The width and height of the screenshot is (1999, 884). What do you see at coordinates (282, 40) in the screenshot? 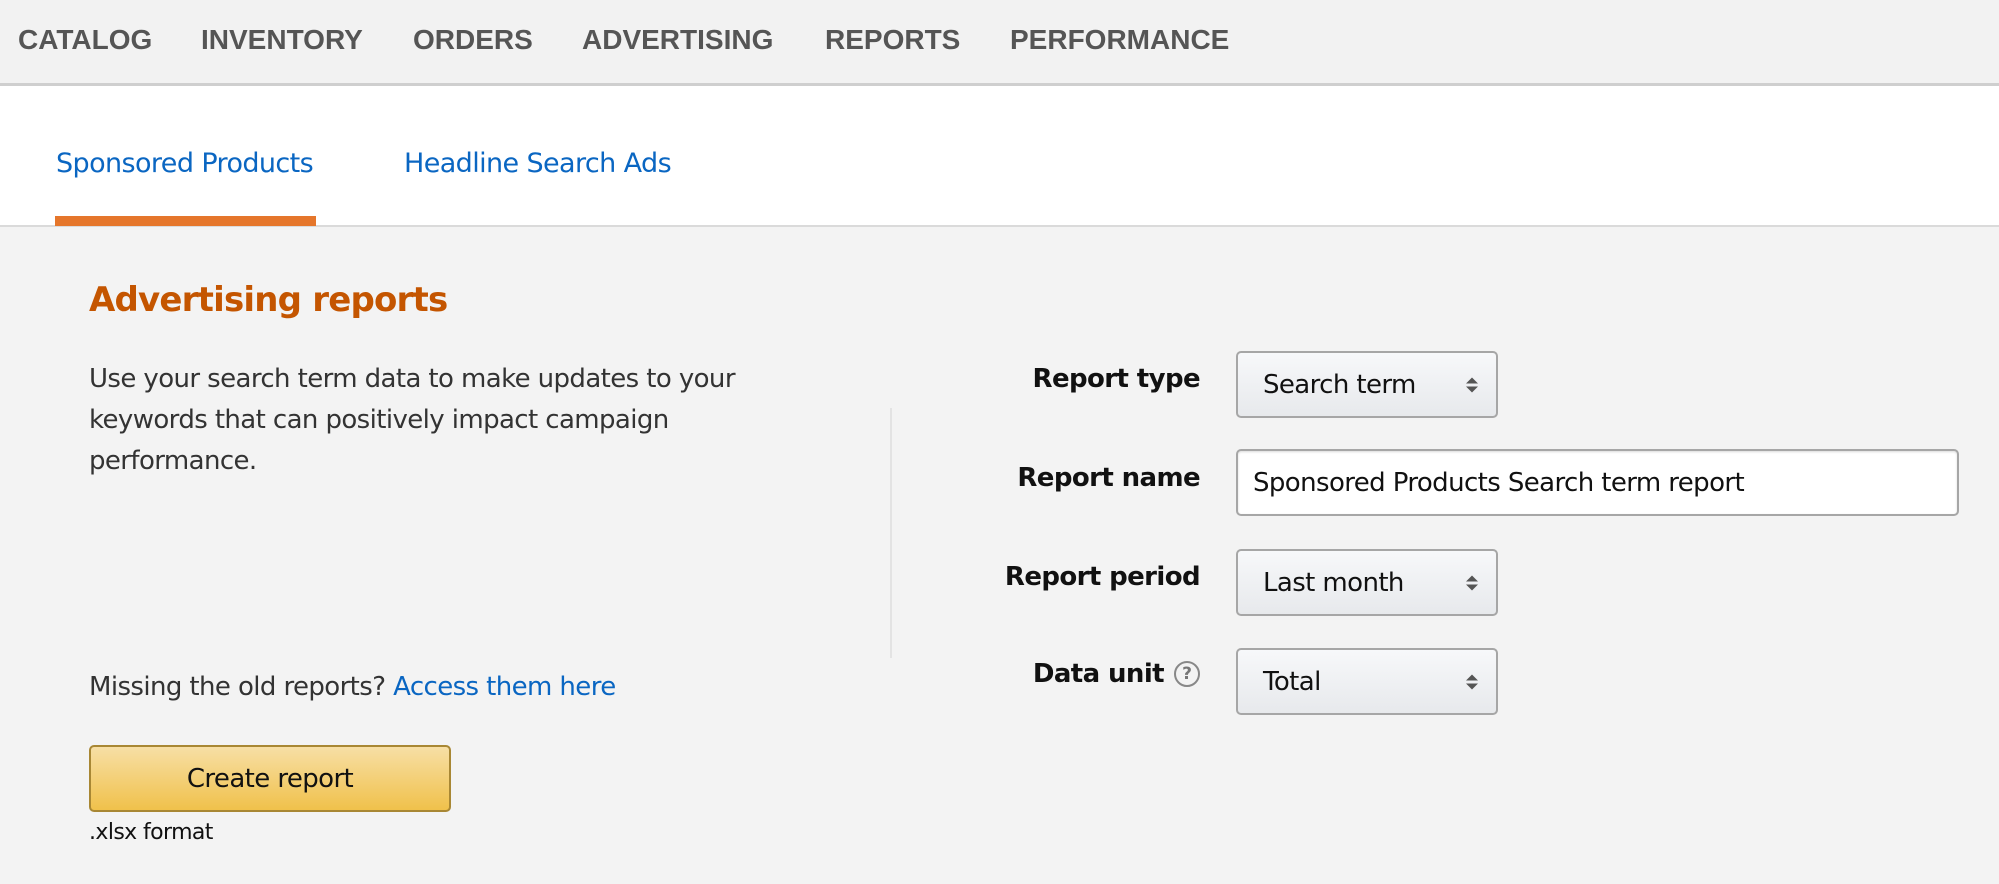
I see `nav-inventory: INVENTORY` at bounding box center [282, 40].